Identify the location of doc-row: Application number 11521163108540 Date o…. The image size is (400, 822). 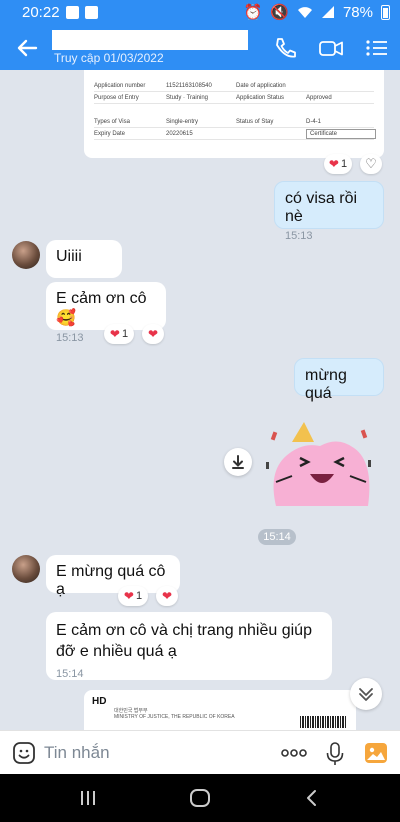
(234, 86).